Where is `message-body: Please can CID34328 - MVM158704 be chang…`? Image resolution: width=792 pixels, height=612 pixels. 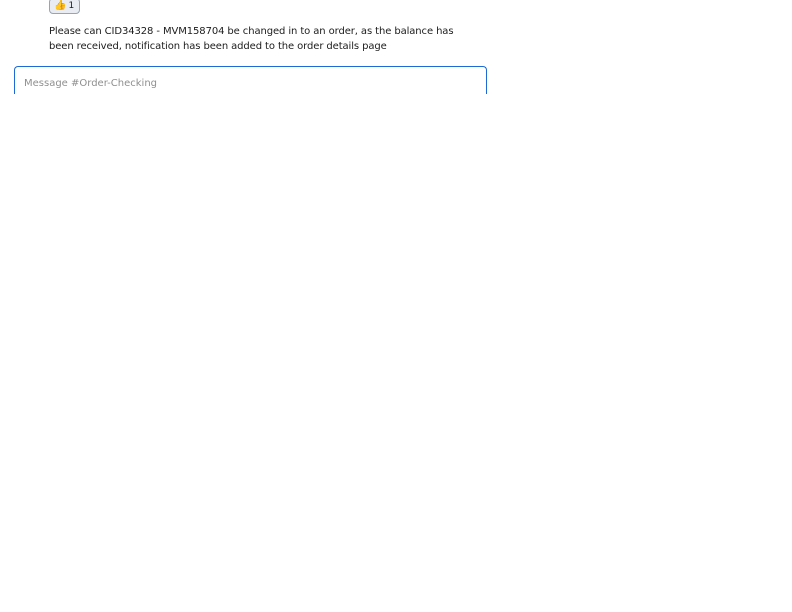 message-body: Please can CID34328 - MVM158704 be chang… is located at coordinates (251, 39).